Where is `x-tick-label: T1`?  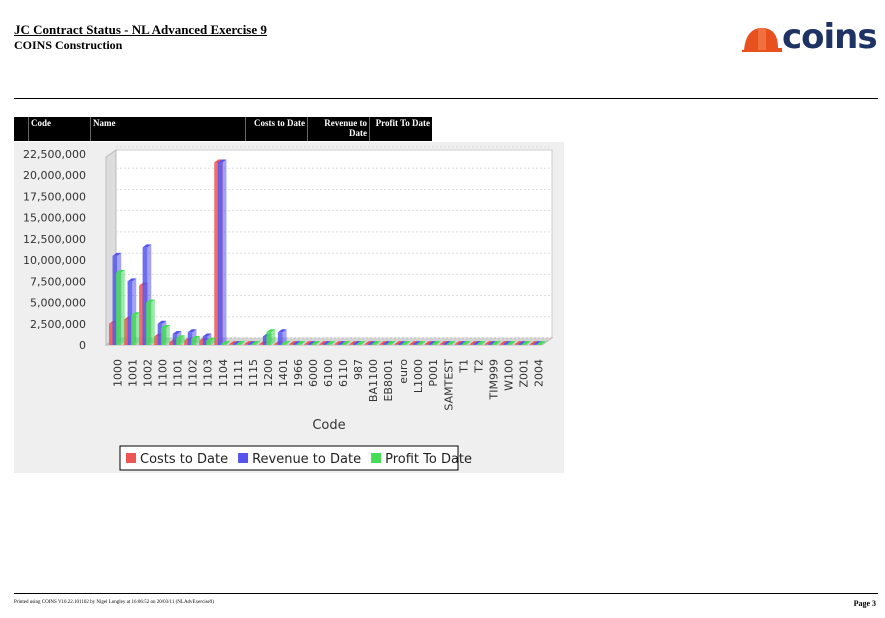
x-tick-label: T1 is located at coordinates (463, 366).